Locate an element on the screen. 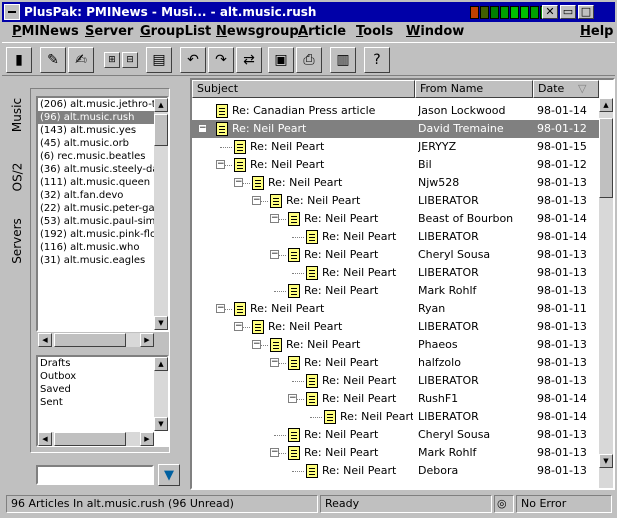  menu-tools: Tools is located at coordinates (374, 31).